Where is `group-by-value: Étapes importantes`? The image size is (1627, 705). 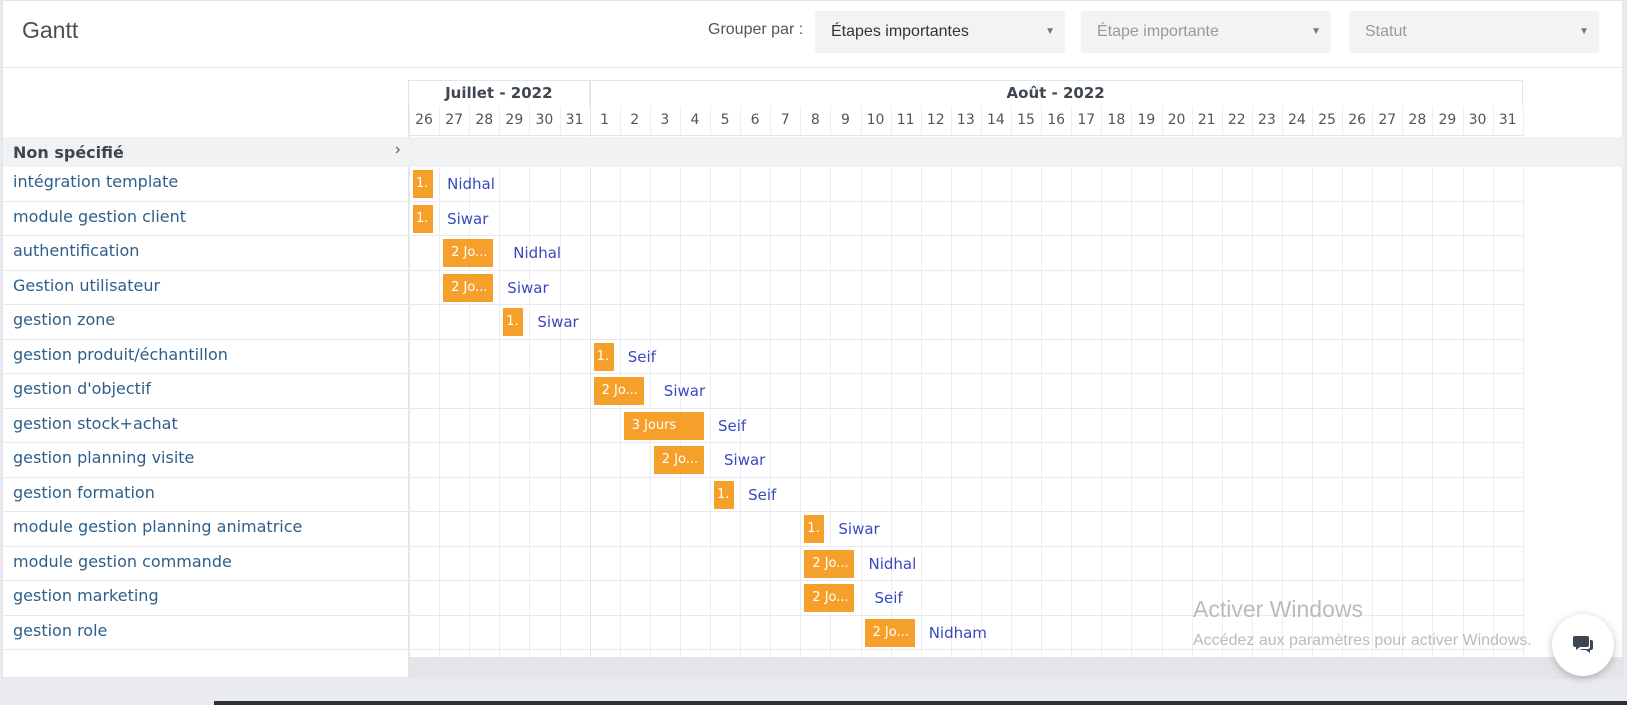 group-by-value: Étapes importantes is located at coordinates (900, 31).